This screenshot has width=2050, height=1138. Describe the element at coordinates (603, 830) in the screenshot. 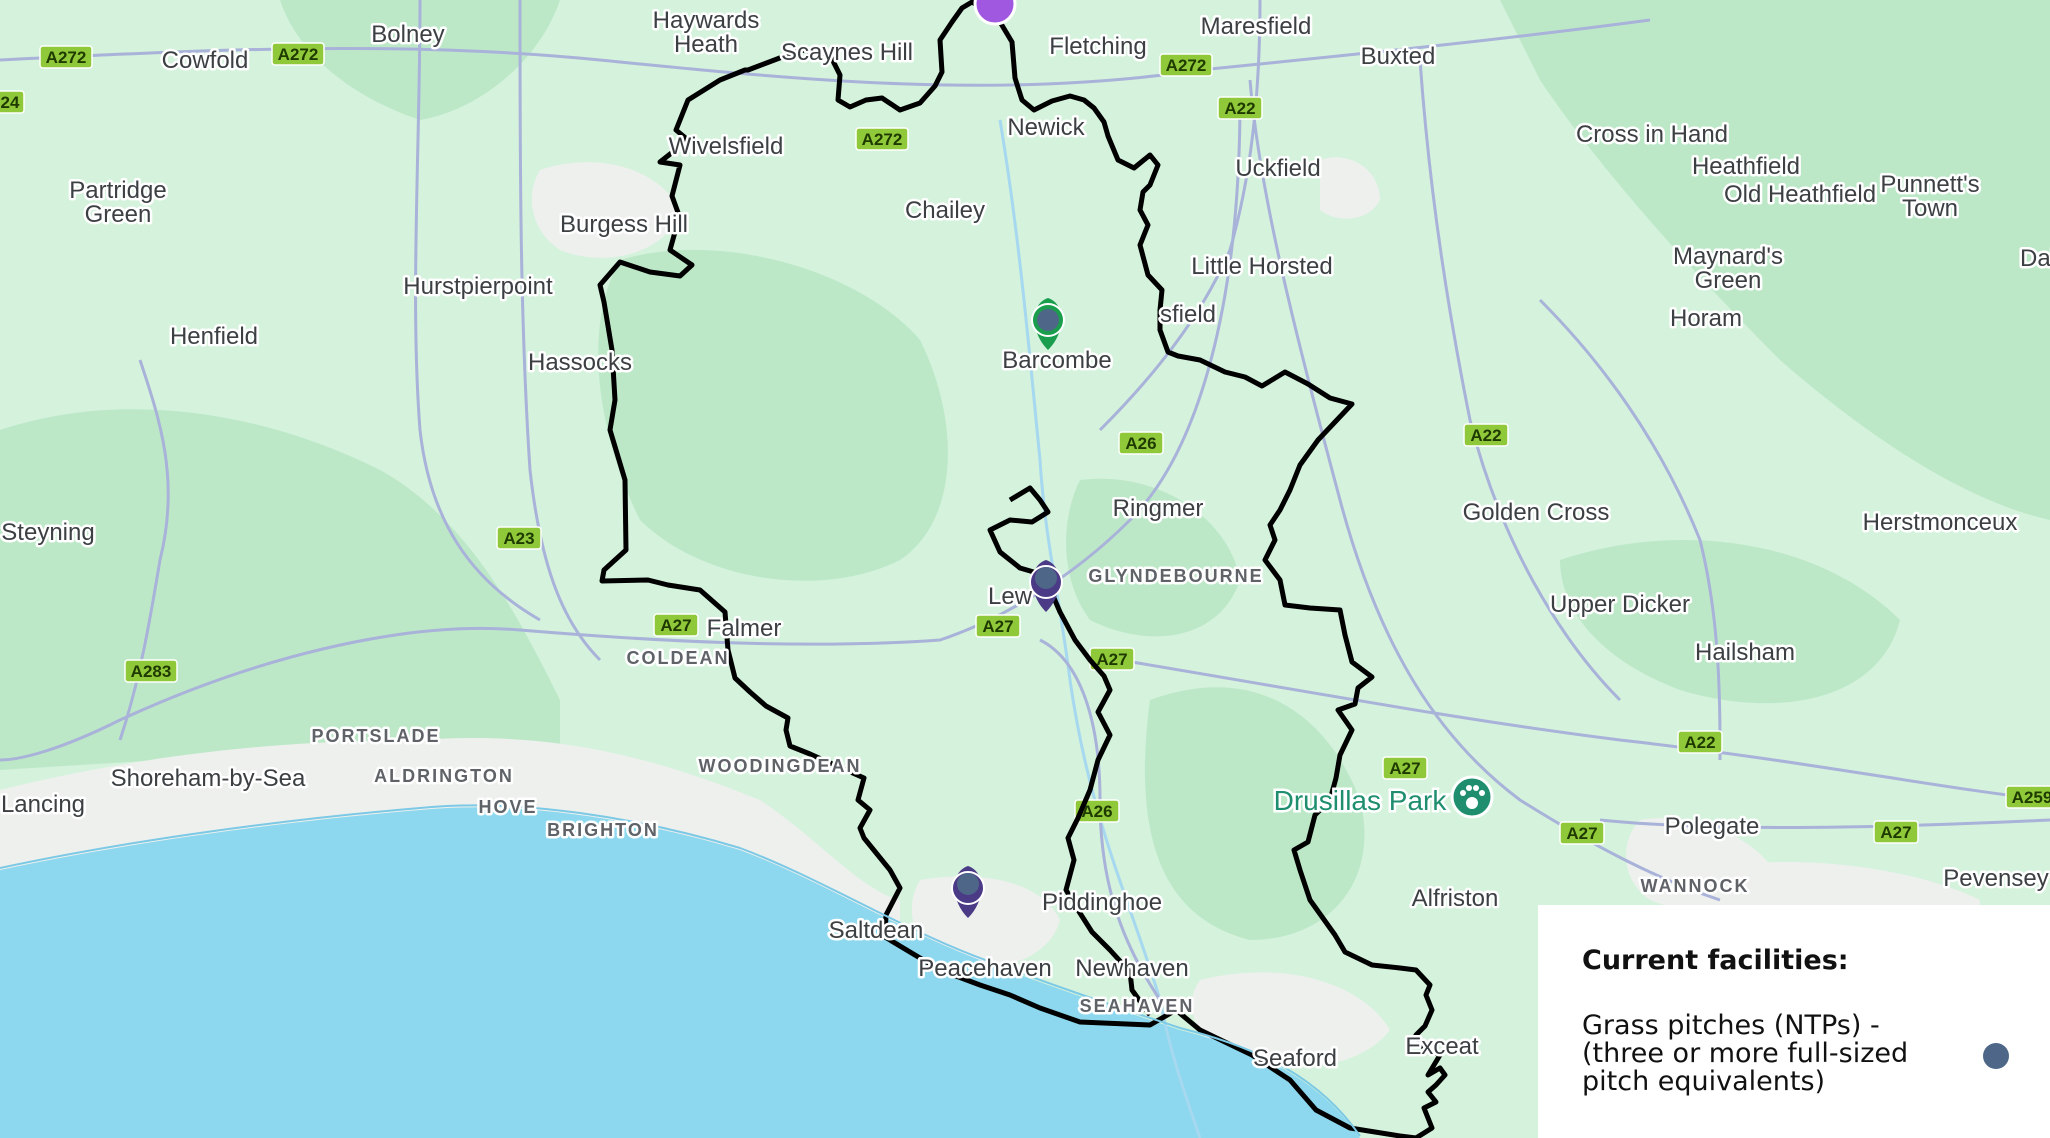

I see `district-label: BRIGHTON` at that location.